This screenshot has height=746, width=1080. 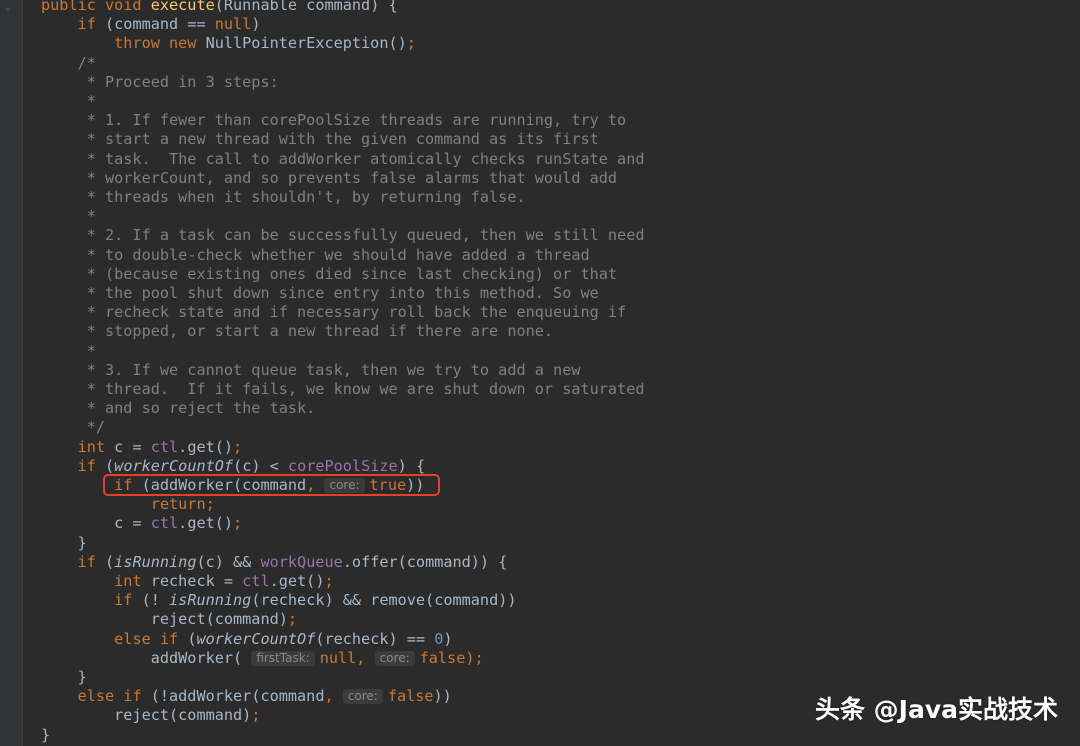 What do you see at coordinates (425, 561) in the screenshot?
I see `code-token: .offer(command)) {` at bounding box center [425, 561].